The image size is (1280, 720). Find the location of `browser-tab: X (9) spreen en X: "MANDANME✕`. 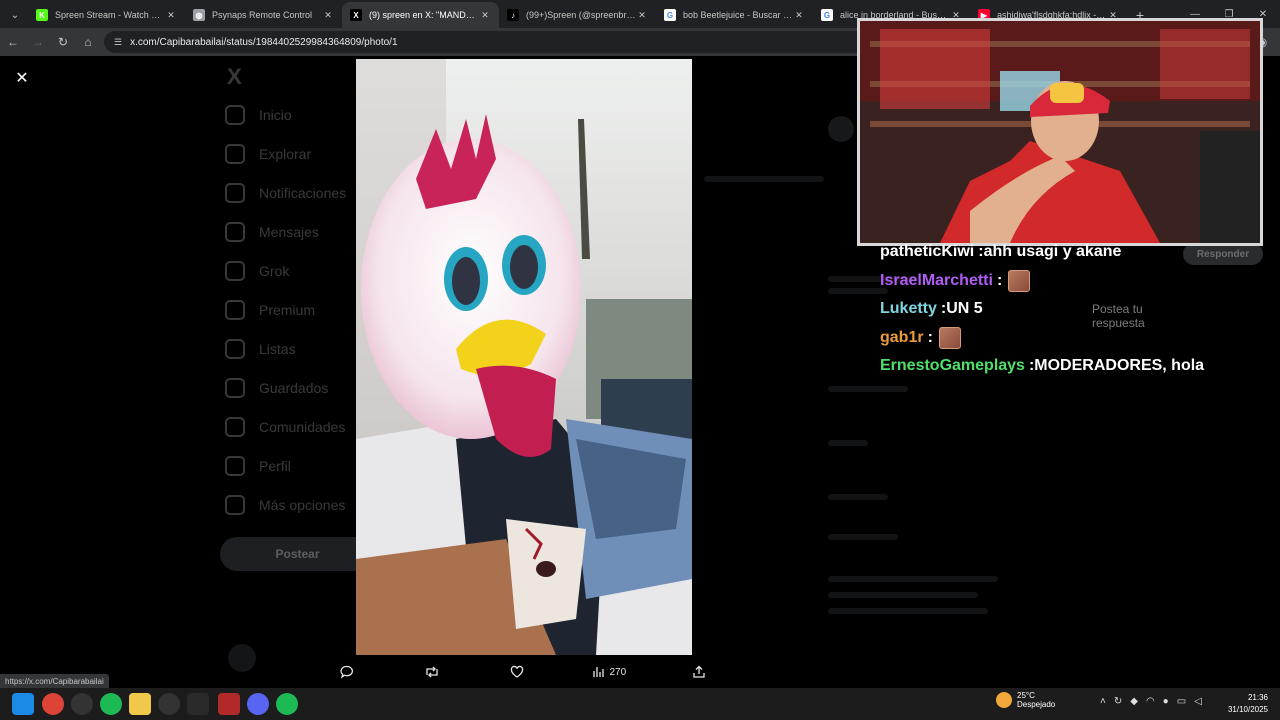

browser-tab: X (9) spreen en X: "MANDANME✕ is located at coordinates (420, 15).